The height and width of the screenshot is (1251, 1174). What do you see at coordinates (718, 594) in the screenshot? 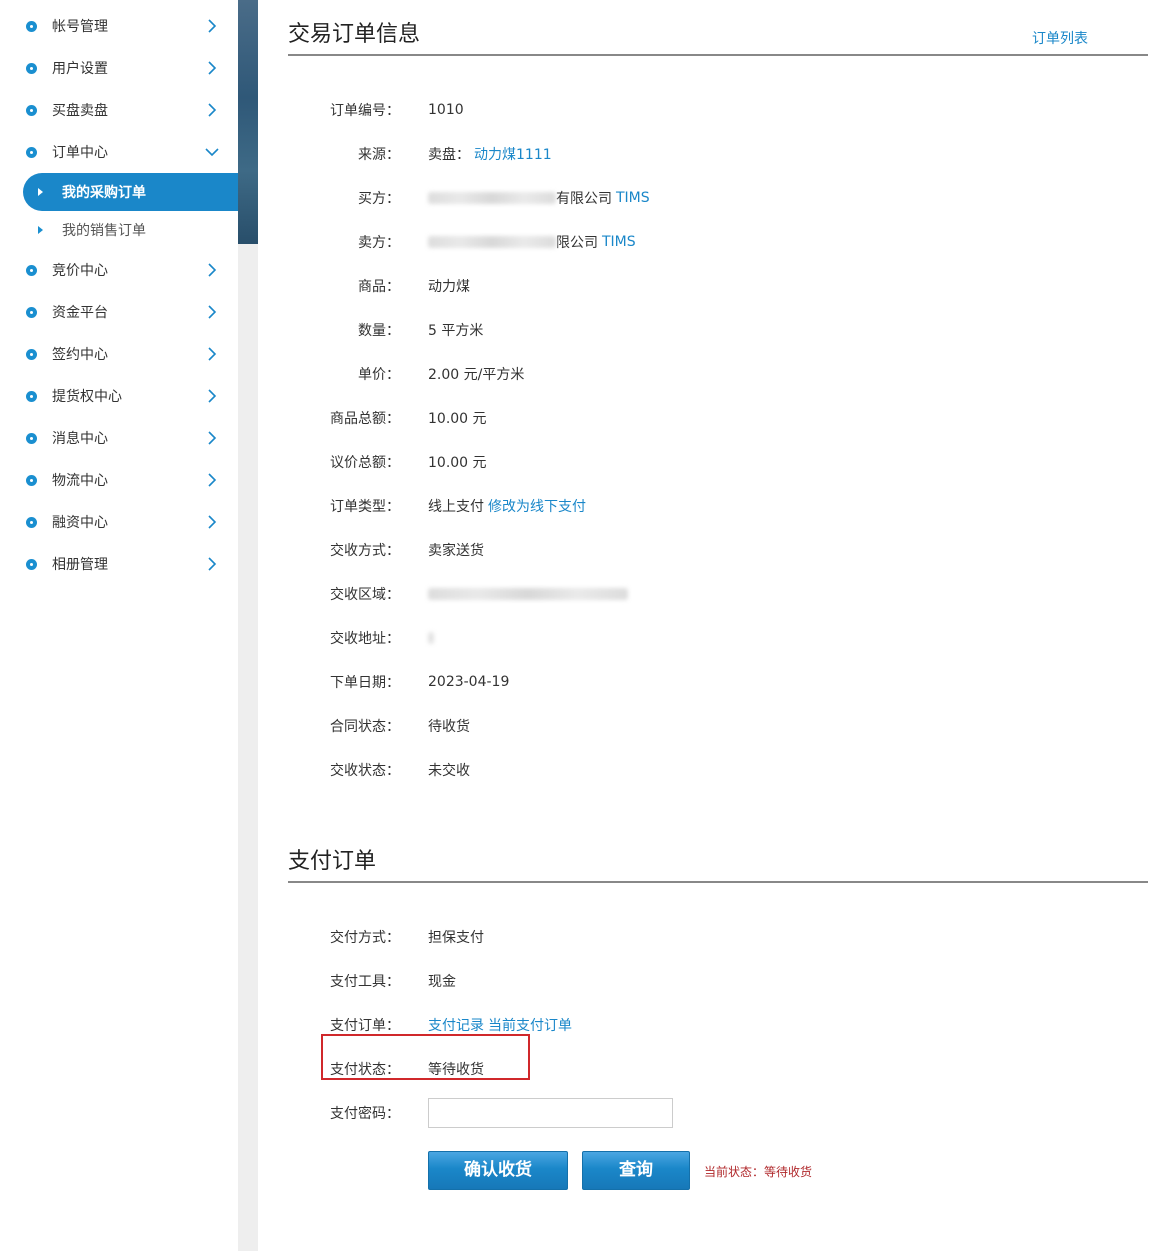
I see `row-delivery-area: 交收区域：` at bounding box center [718, 594].